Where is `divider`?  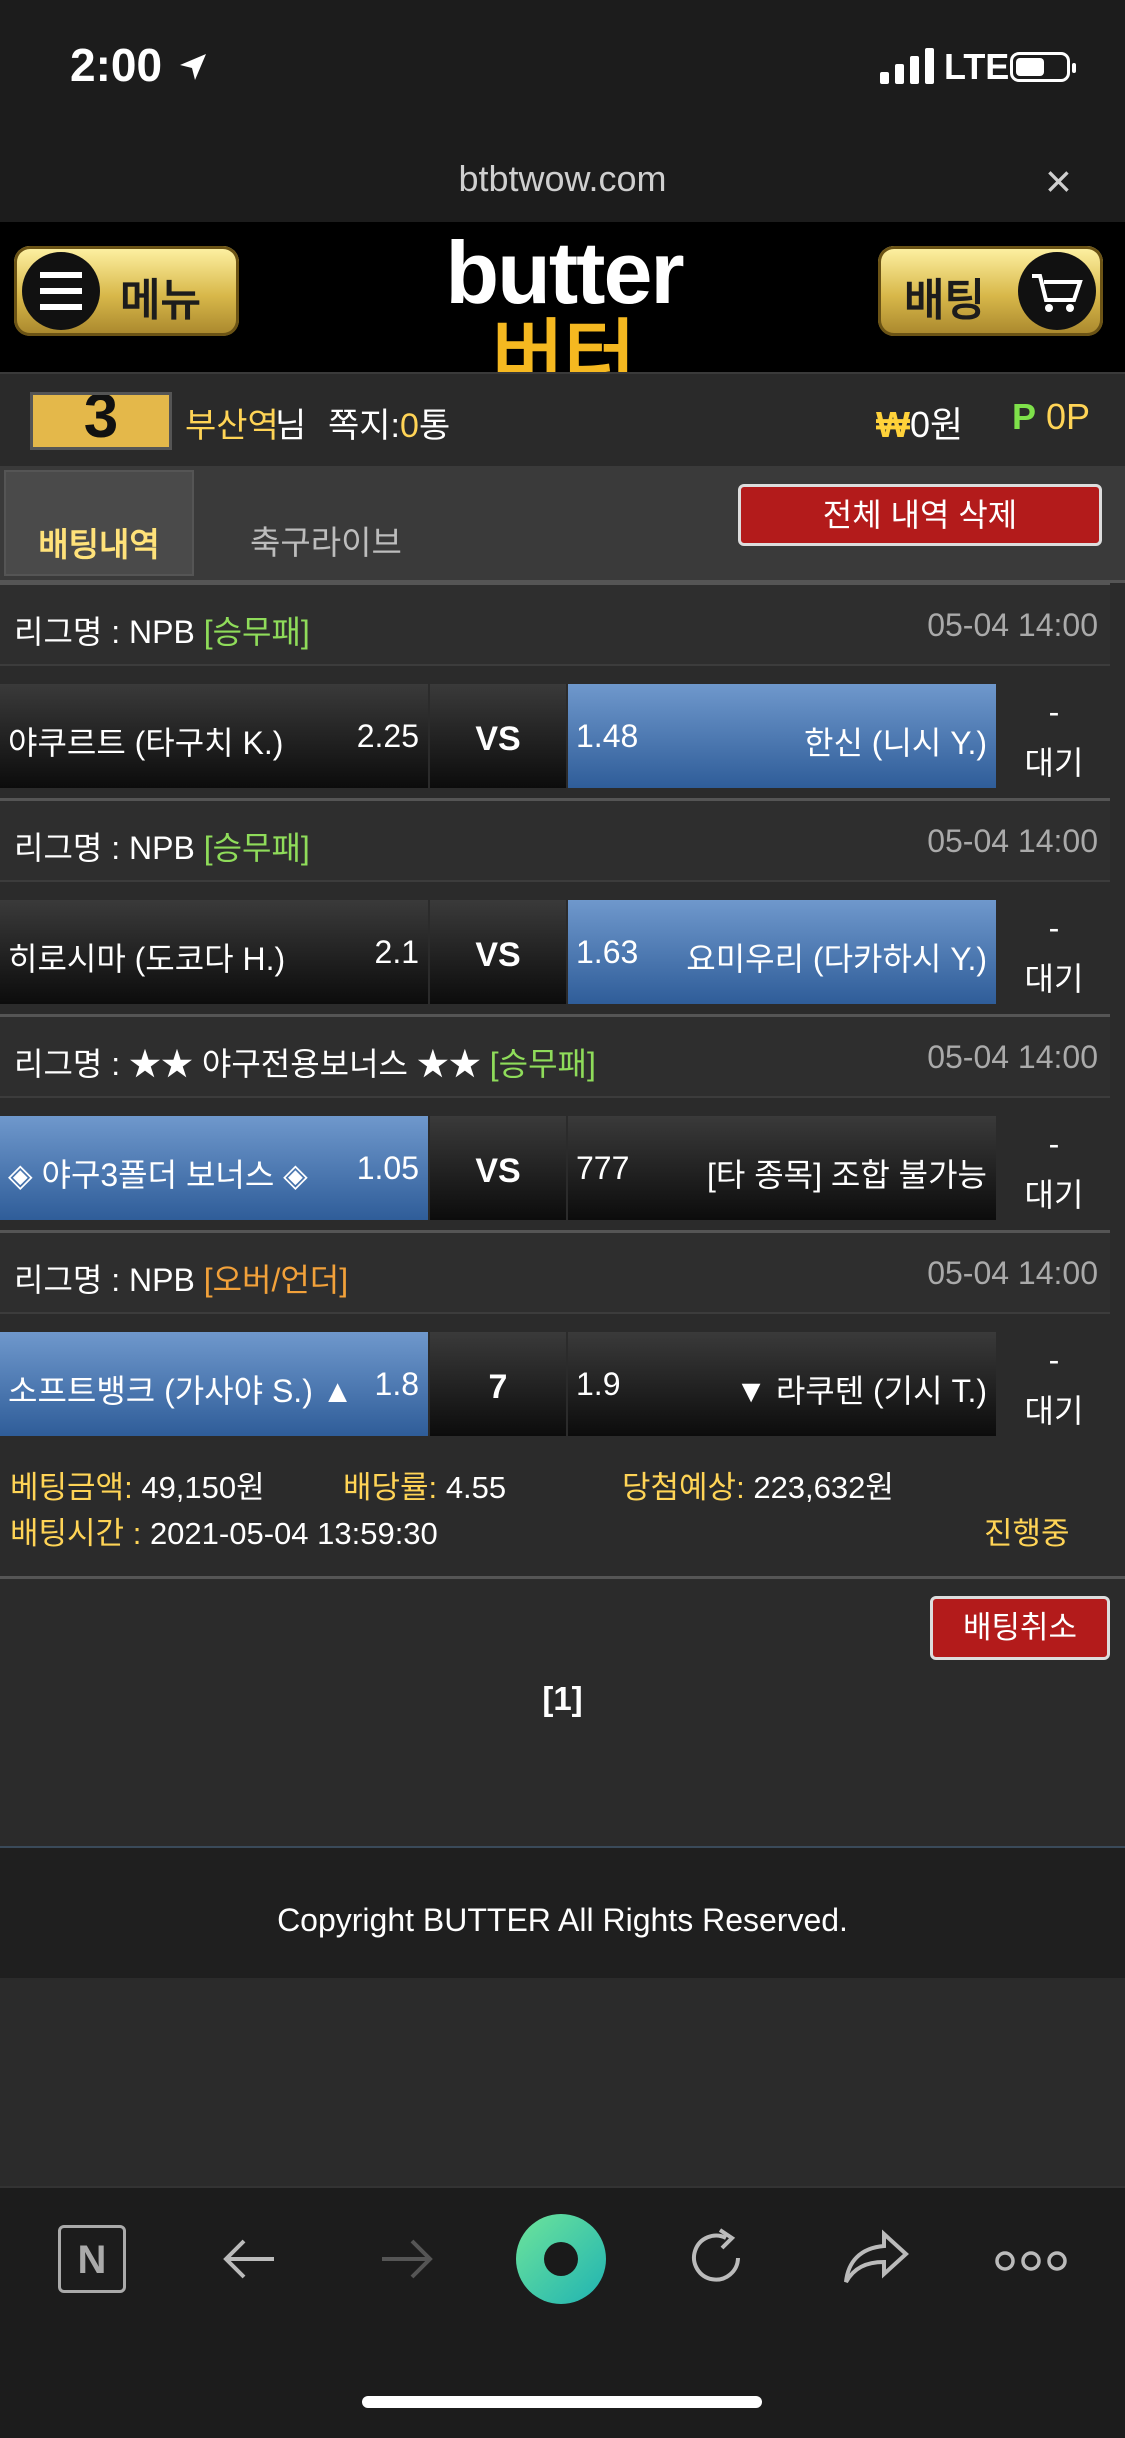
divider is located at coordinates (562, 1577).